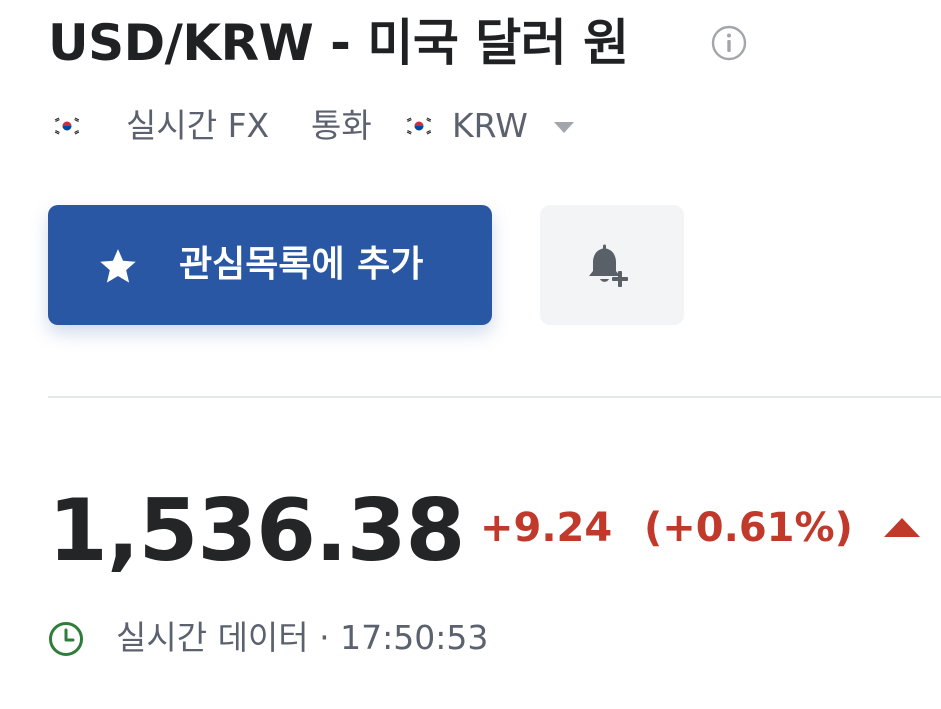 The height and width of the screenshot is (709, 941). I want to click on currency-selector: KRW, so click(490, 126).